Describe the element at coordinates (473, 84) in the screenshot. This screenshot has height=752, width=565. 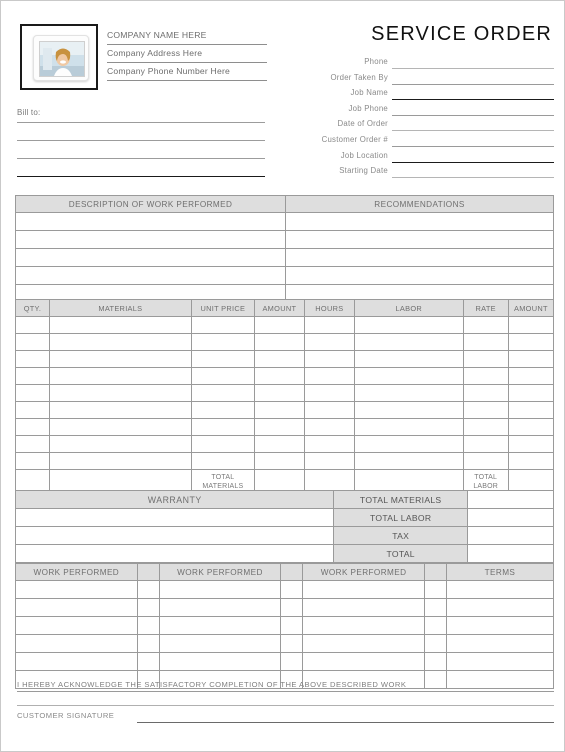
I see `field-input-order-taken-by` at that location.